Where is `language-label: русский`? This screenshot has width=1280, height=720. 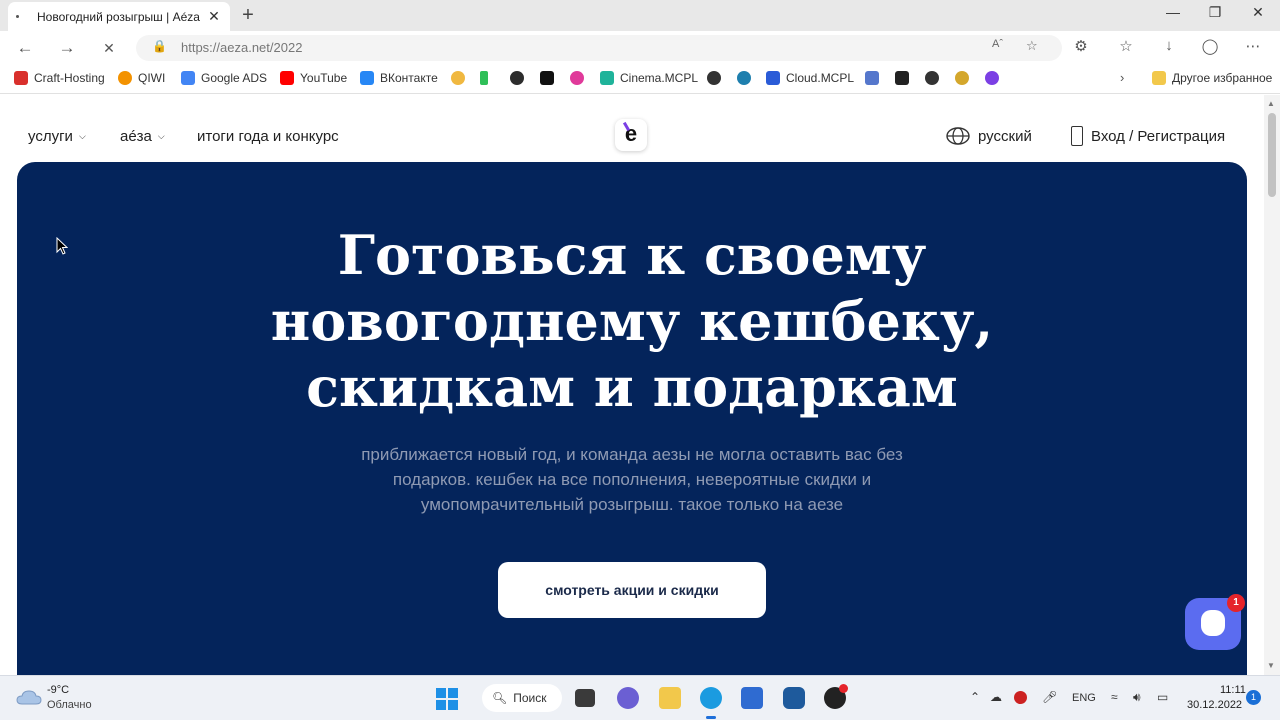
language-label: русский is located at coordinates (1005, 136).